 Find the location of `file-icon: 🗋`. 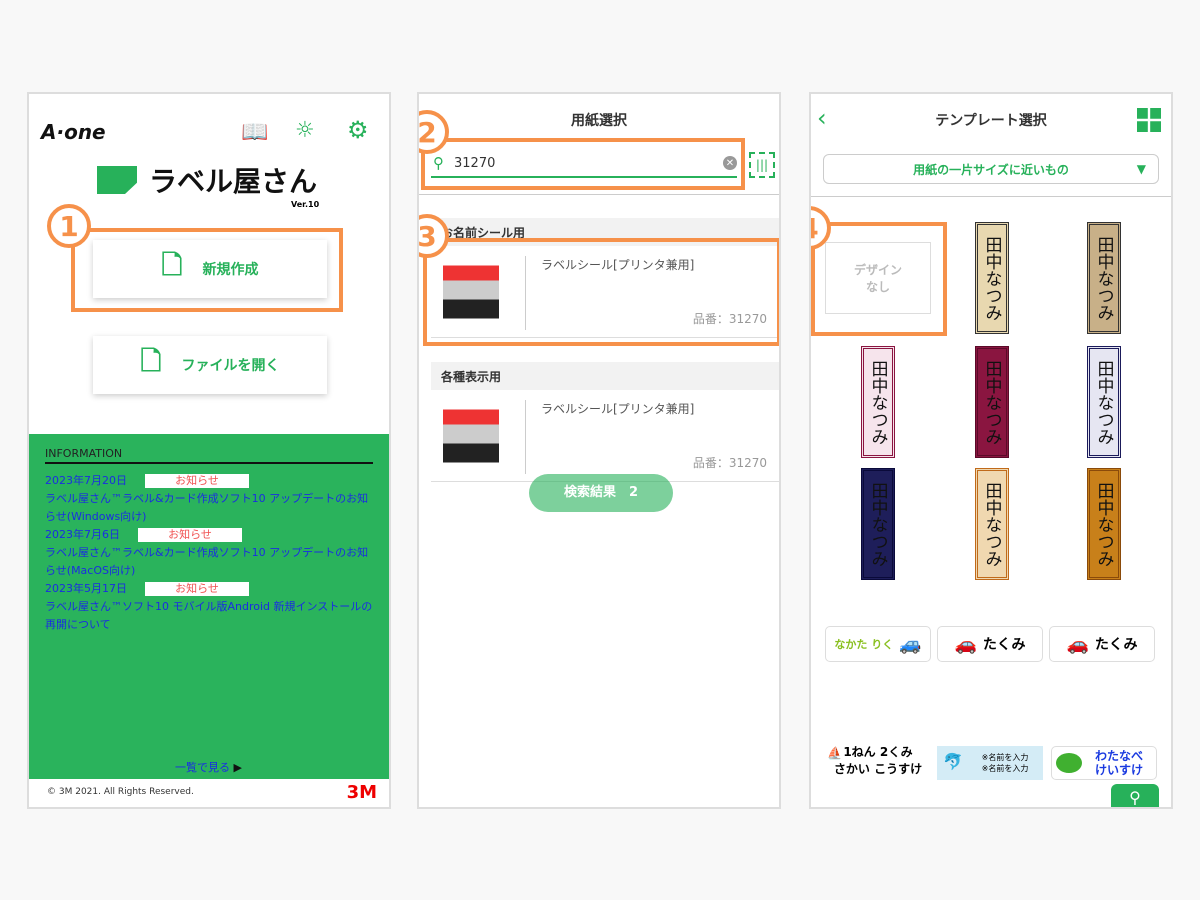

file-icon: 🗋 is located at coordinates (151, 362).